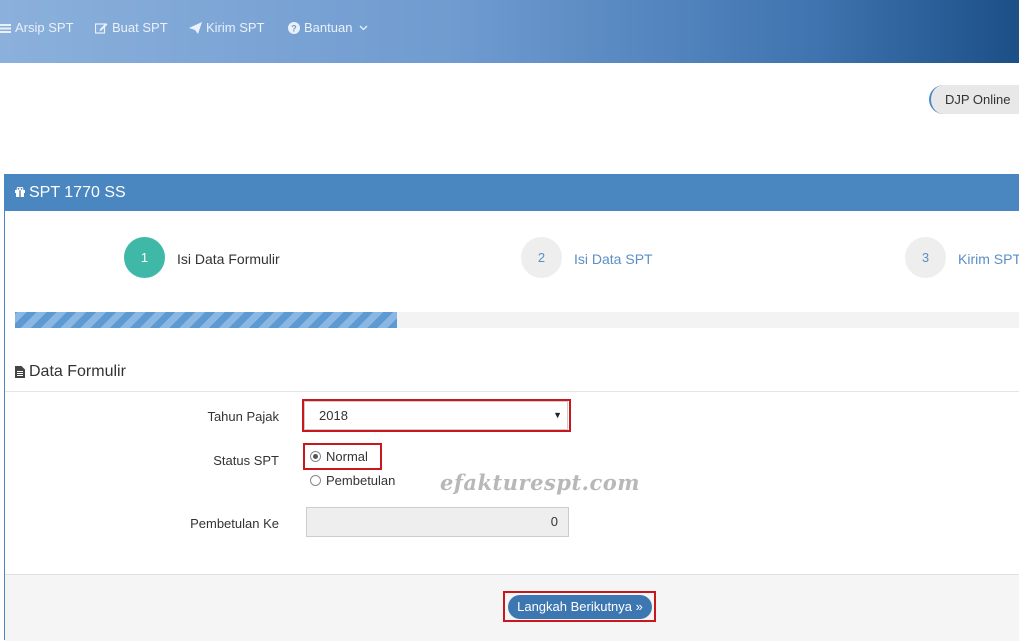 The image size is (1019, 643). What do you see at coordinates (978, 99) in the screenshot?
I see `djp-online-label: DJP Online` at bounding box center [978, 99].